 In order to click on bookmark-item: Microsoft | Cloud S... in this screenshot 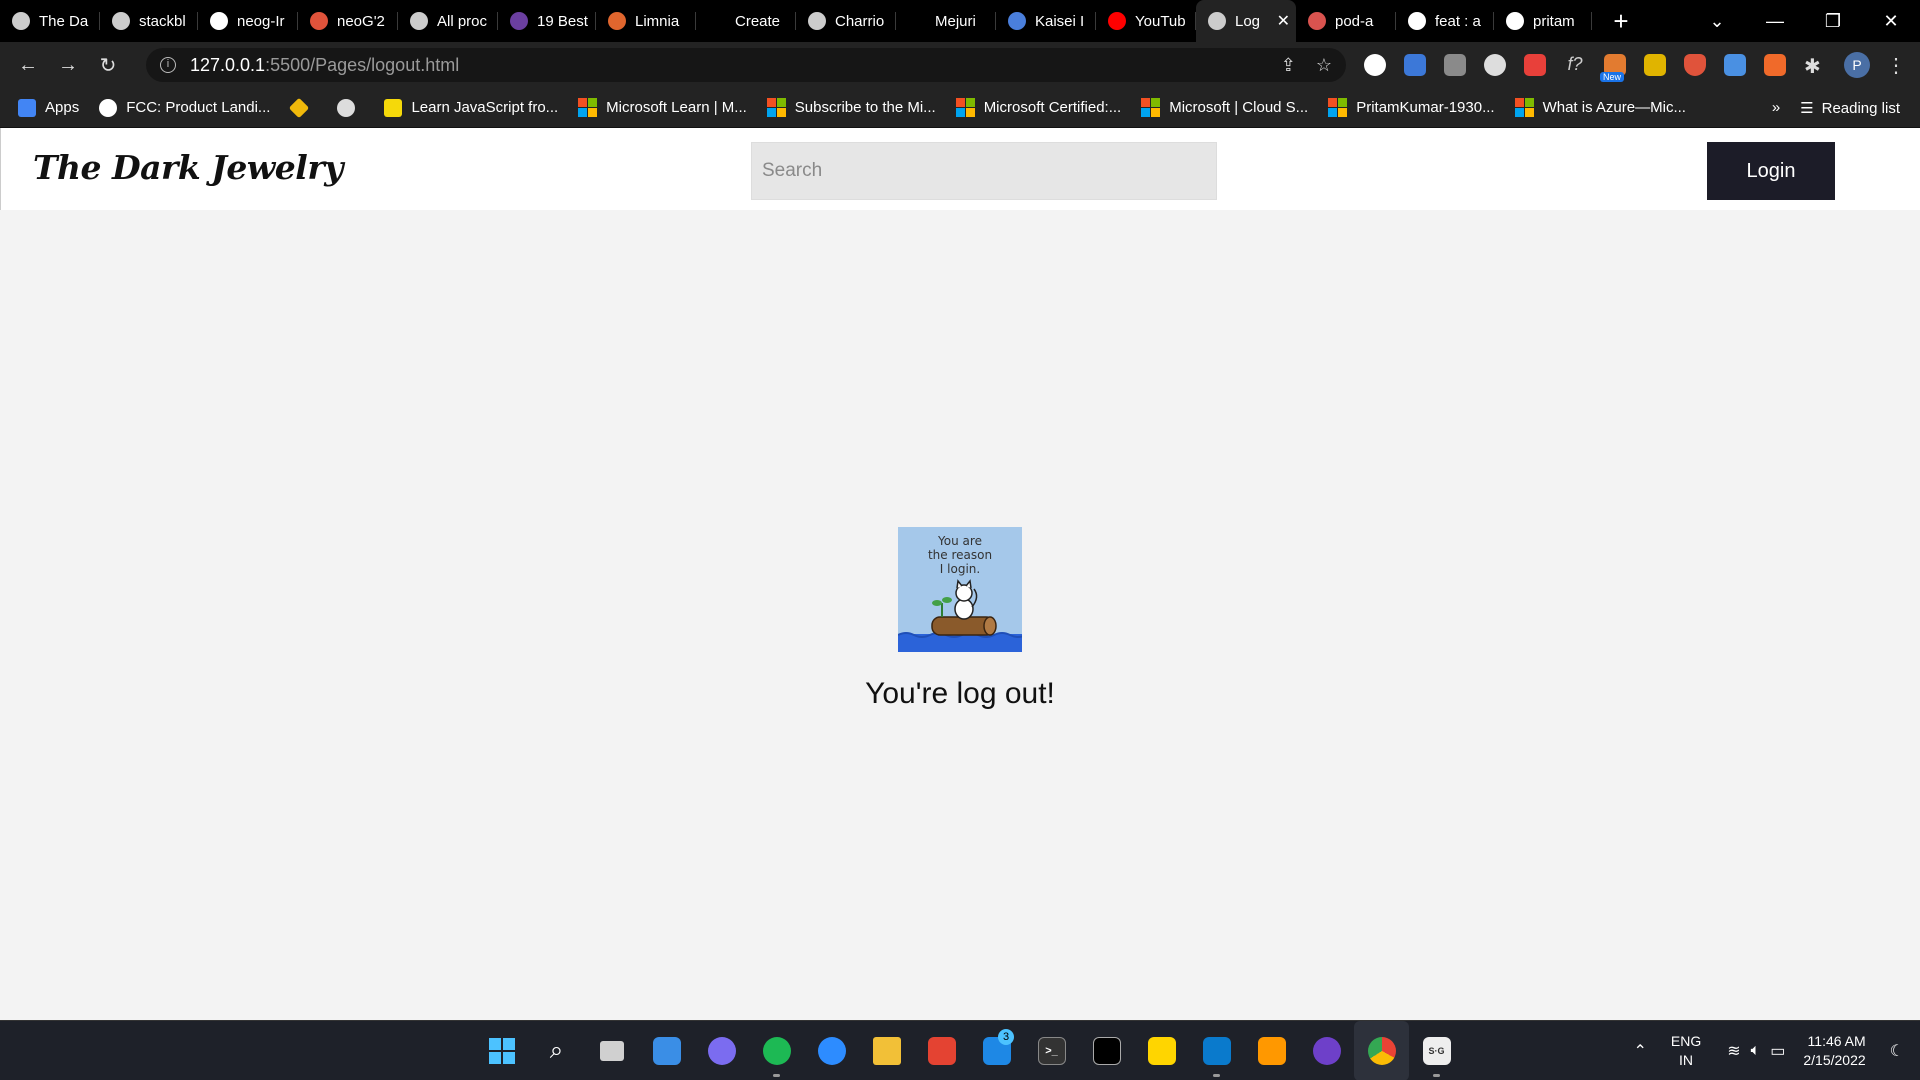, I will do `click(1224, 107)`.